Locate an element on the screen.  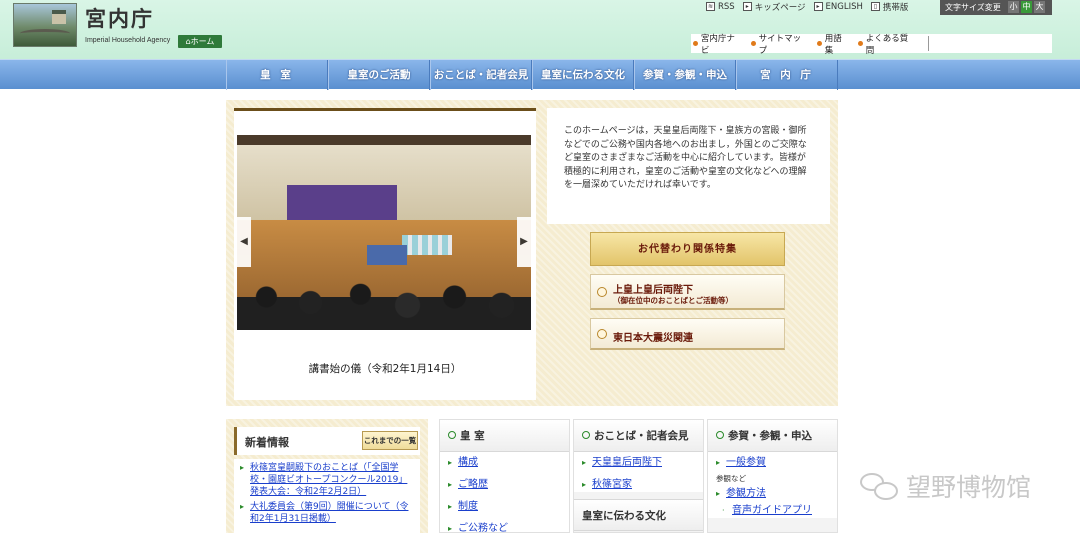
link-audio-guide-label: 音声ガイドアプリ is located at coordinates (772, 510).